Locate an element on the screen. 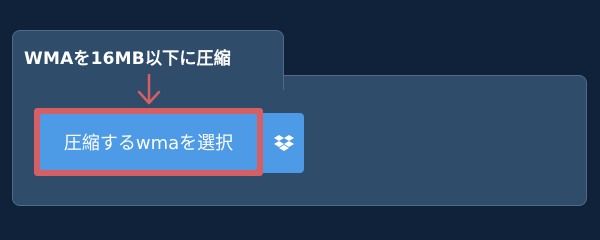 The height and width of the screenshot is (240, 600). select-file-button: 圧縮するwmaを選択 is located at coordinates (148, 142).